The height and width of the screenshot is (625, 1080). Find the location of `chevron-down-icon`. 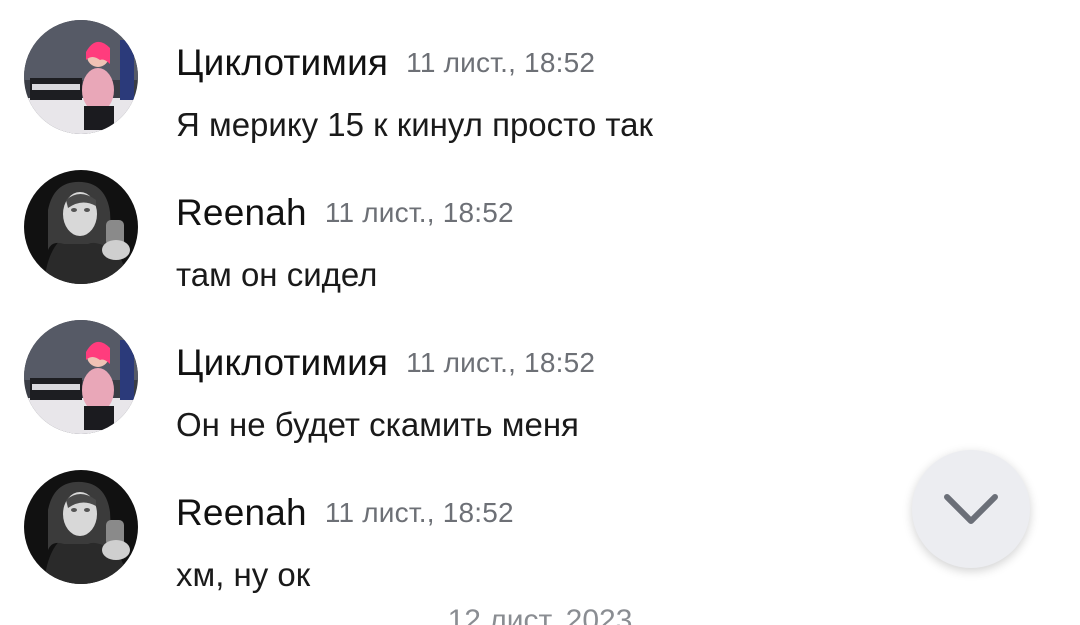

chevron-down-icon is located at coordinates (971, 509).